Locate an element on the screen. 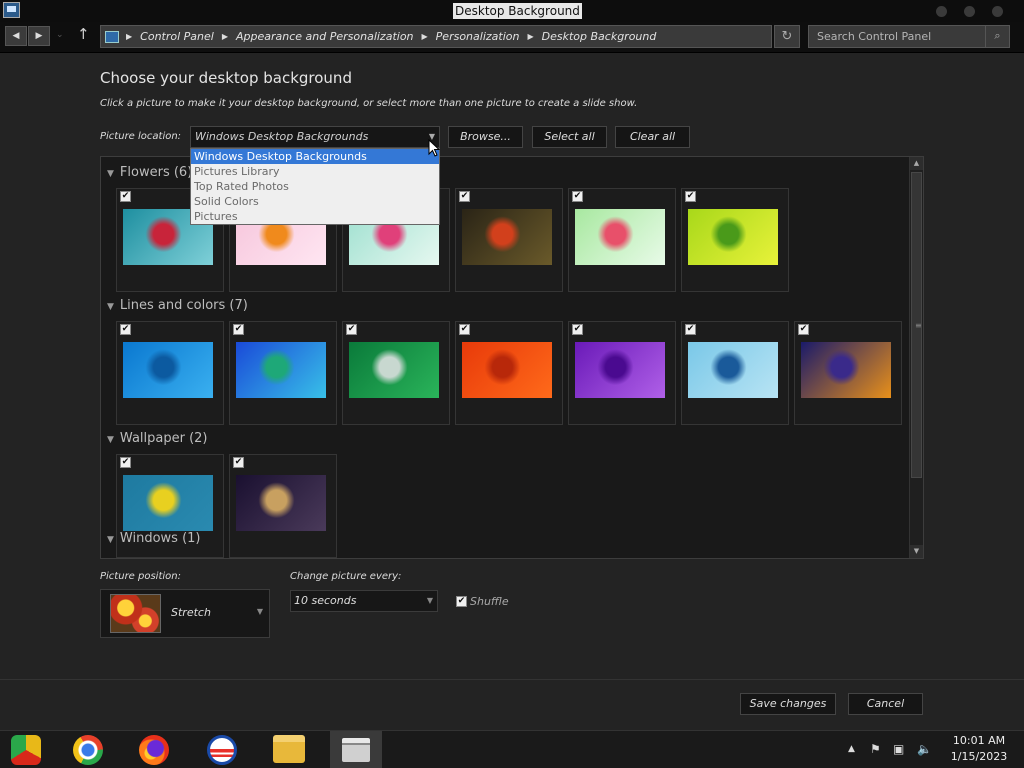 The image size is (1024, 768). forward-button: ▶ is located at coordinates (39, 36).